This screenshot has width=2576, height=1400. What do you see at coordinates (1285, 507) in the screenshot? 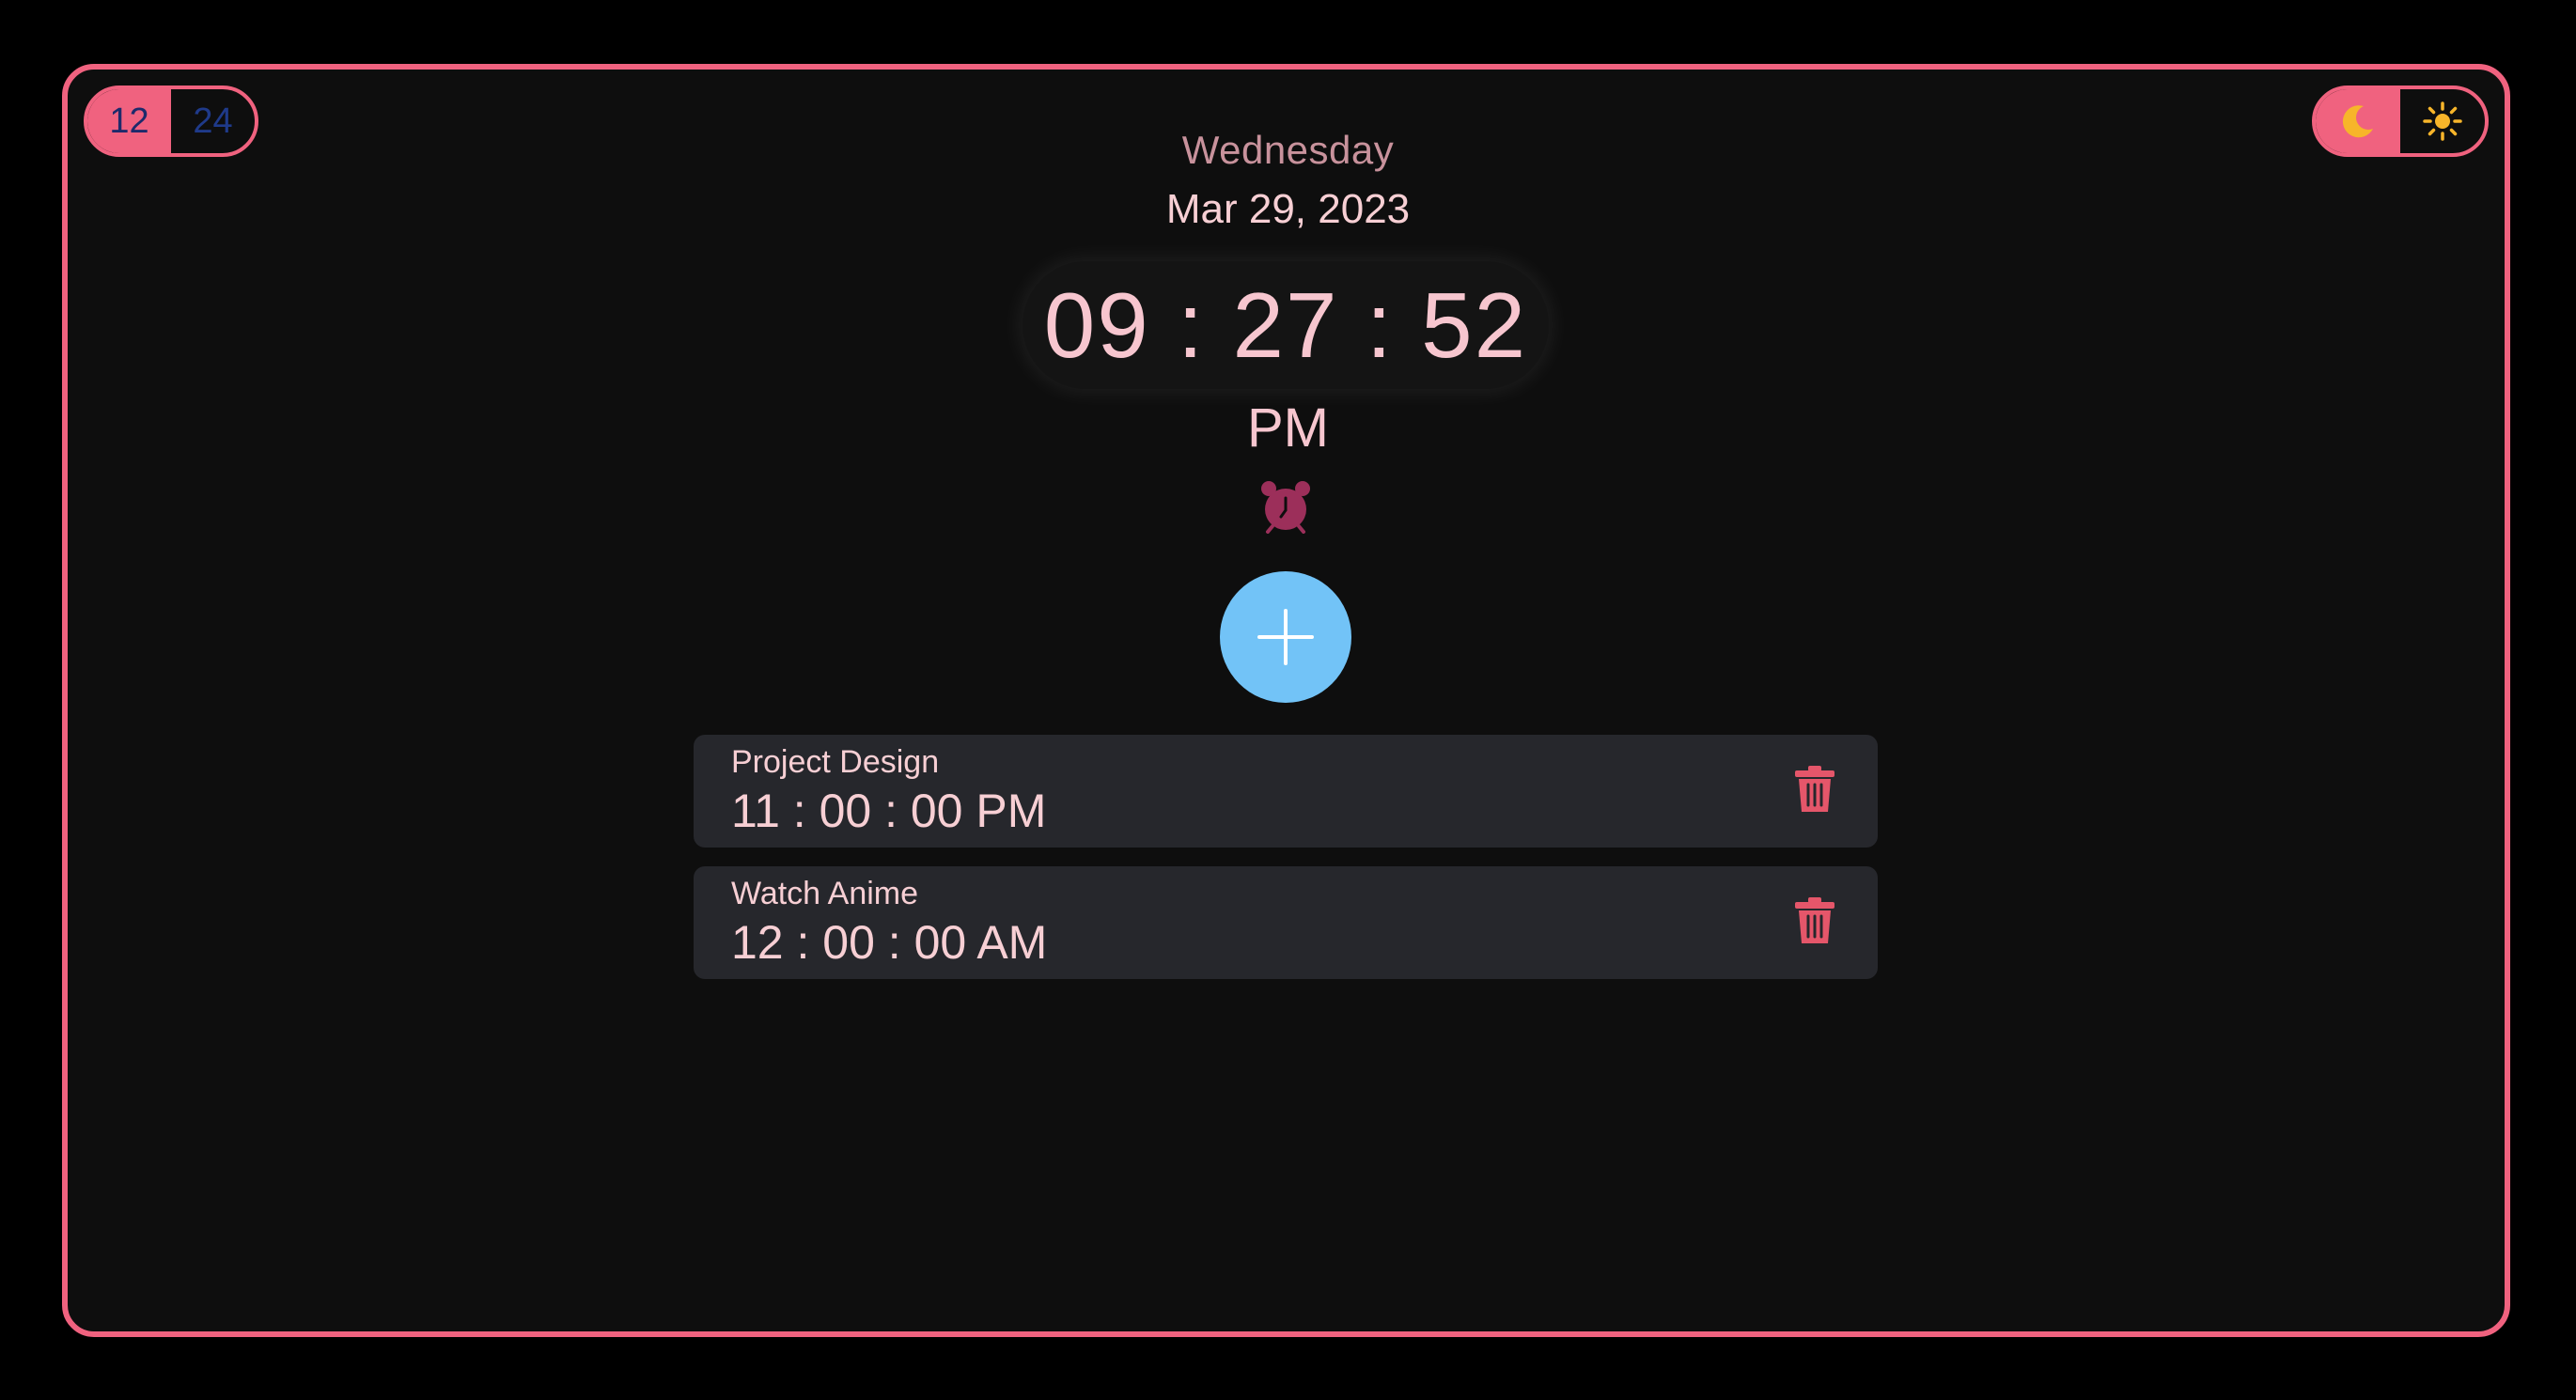
I see `alarm-clock-icon` at bounding box center [1285, 507].